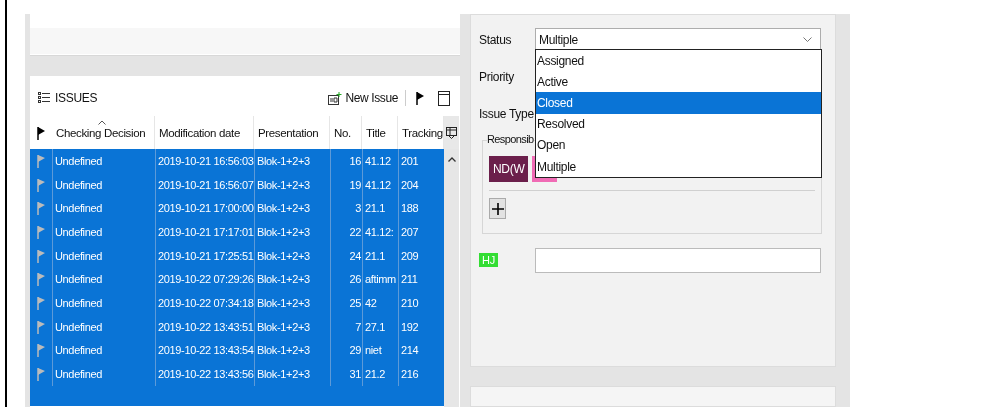 This screenshot has width=1001, height=407. I want to click on panel-icon, so click(444, 98).